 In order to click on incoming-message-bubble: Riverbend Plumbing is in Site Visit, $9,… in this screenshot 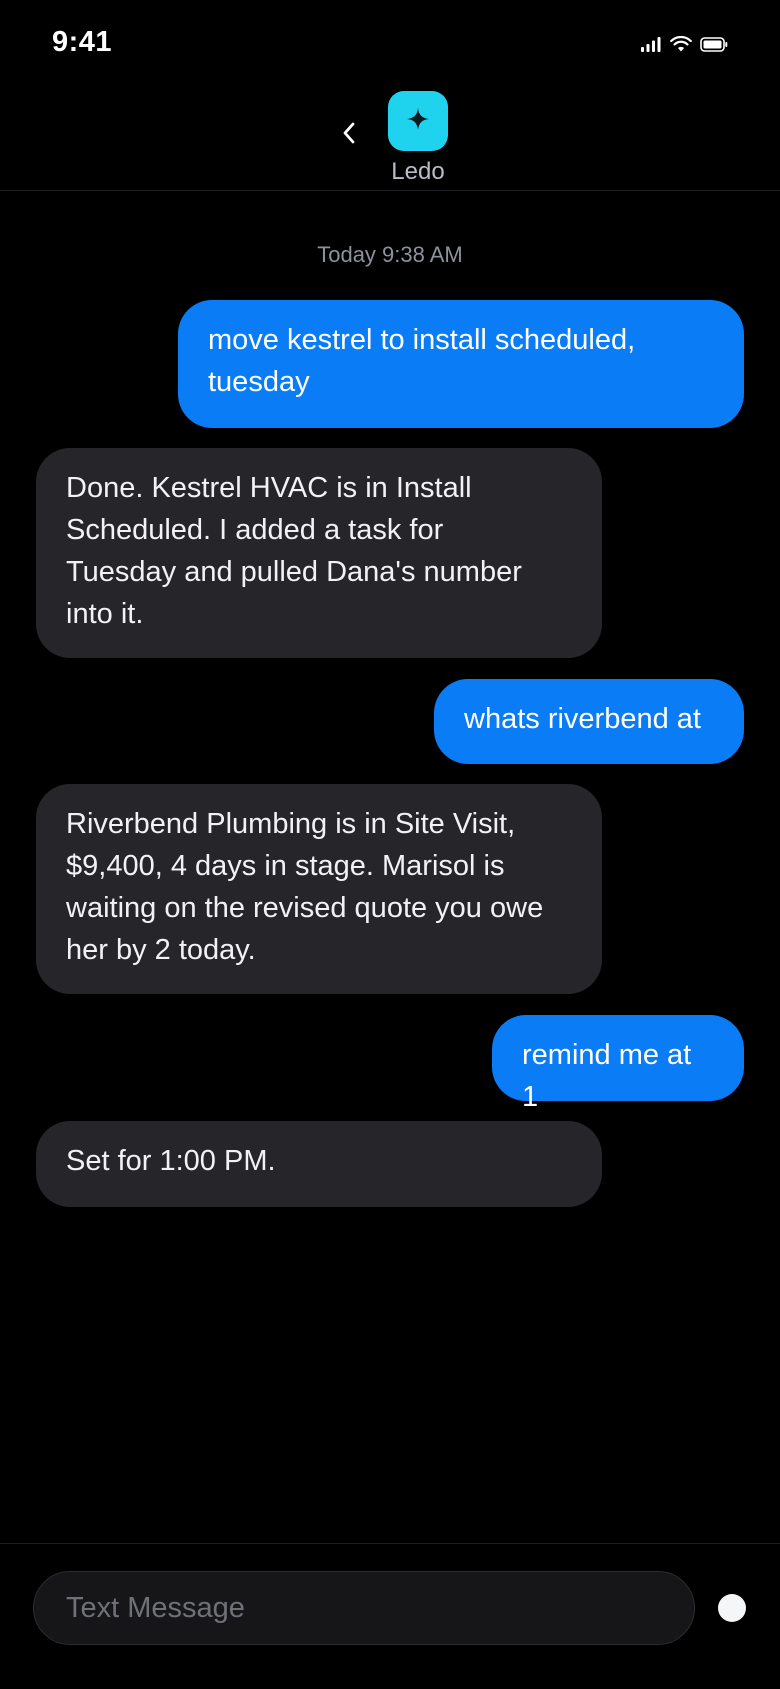, I will do `click(319, 889)`.